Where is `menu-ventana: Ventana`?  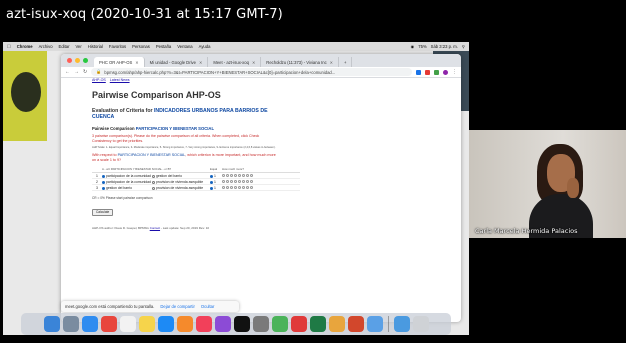
menu-ventana: Ventana is located at coordinates (184, 46).